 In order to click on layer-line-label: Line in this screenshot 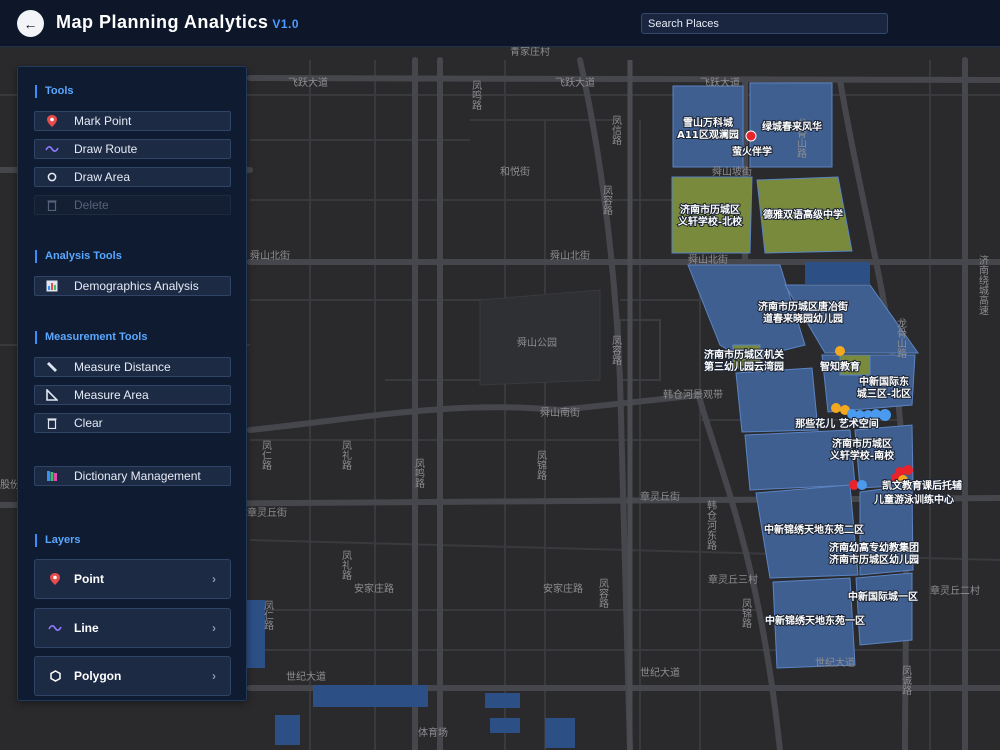, I will do `click(86, 628)`.